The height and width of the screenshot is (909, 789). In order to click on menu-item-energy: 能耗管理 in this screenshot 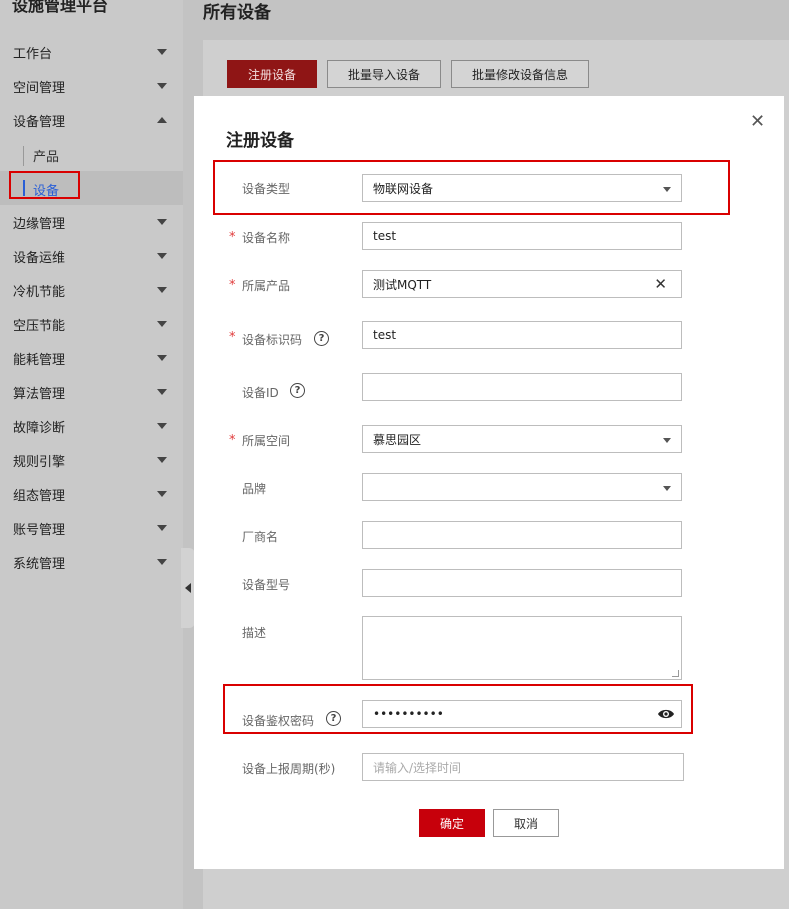, I will do `click(91, 358)`.